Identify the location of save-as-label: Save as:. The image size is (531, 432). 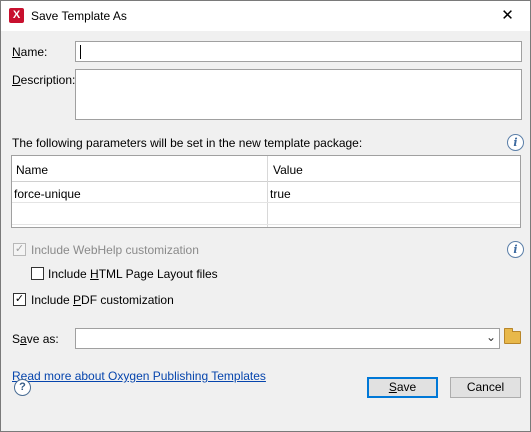
(35, 339).